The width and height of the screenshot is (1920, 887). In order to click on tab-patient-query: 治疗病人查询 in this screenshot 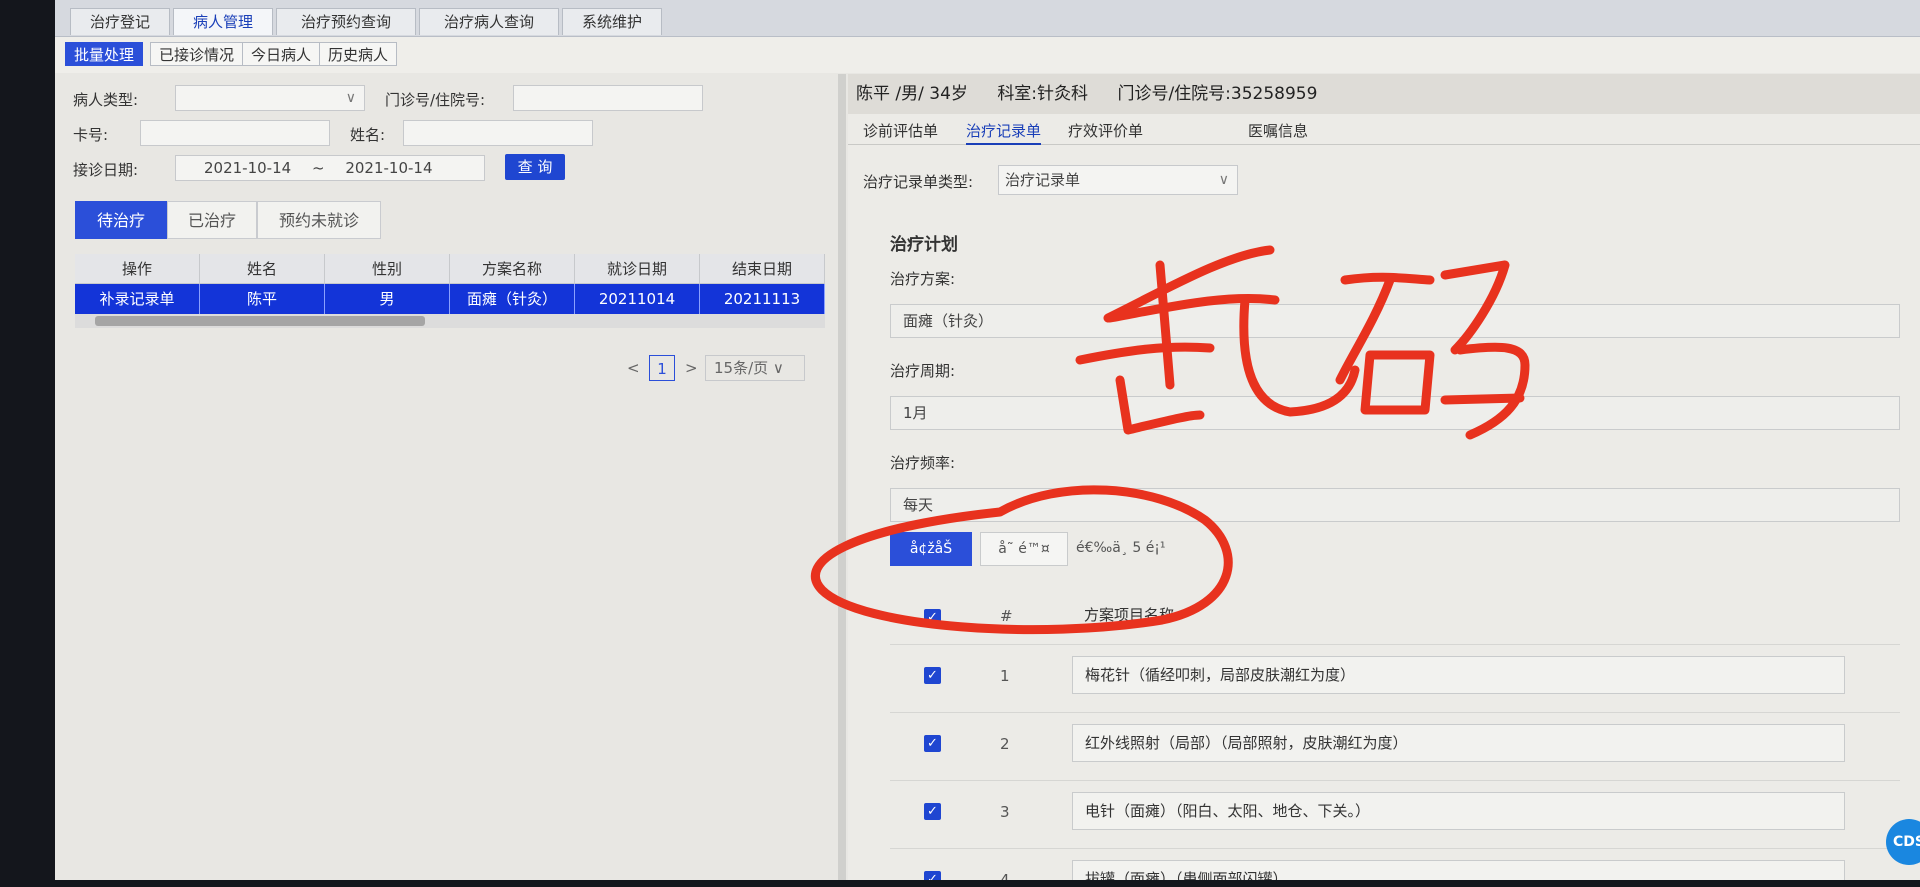, I will do `click(489, 21)`.